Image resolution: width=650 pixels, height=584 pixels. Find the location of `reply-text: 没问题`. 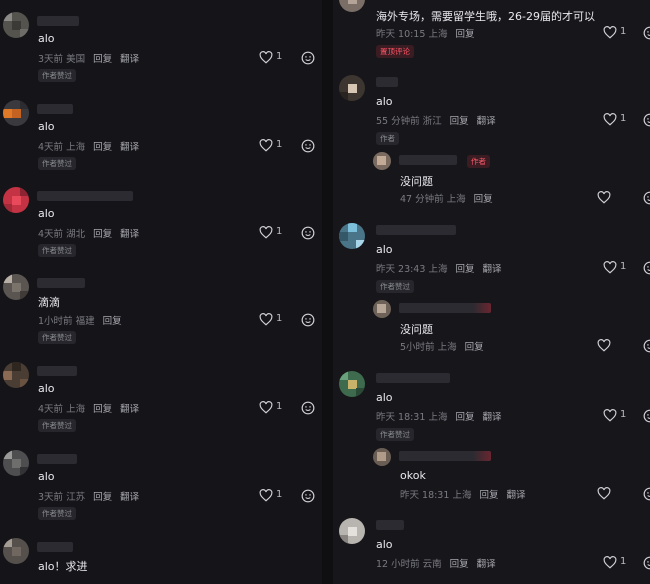

reply-text: 没问题 is located at coordinates (416, 329).